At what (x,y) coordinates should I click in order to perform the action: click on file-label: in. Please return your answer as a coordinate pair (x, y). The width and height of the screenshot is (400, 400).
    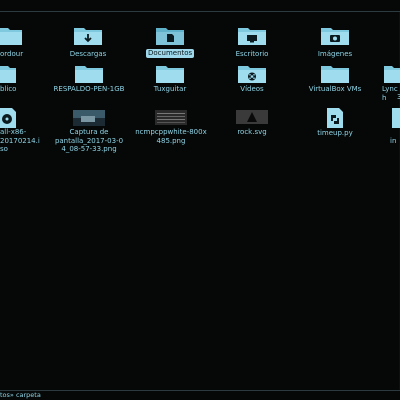
    Looking at the image, I should click on (393, 141).